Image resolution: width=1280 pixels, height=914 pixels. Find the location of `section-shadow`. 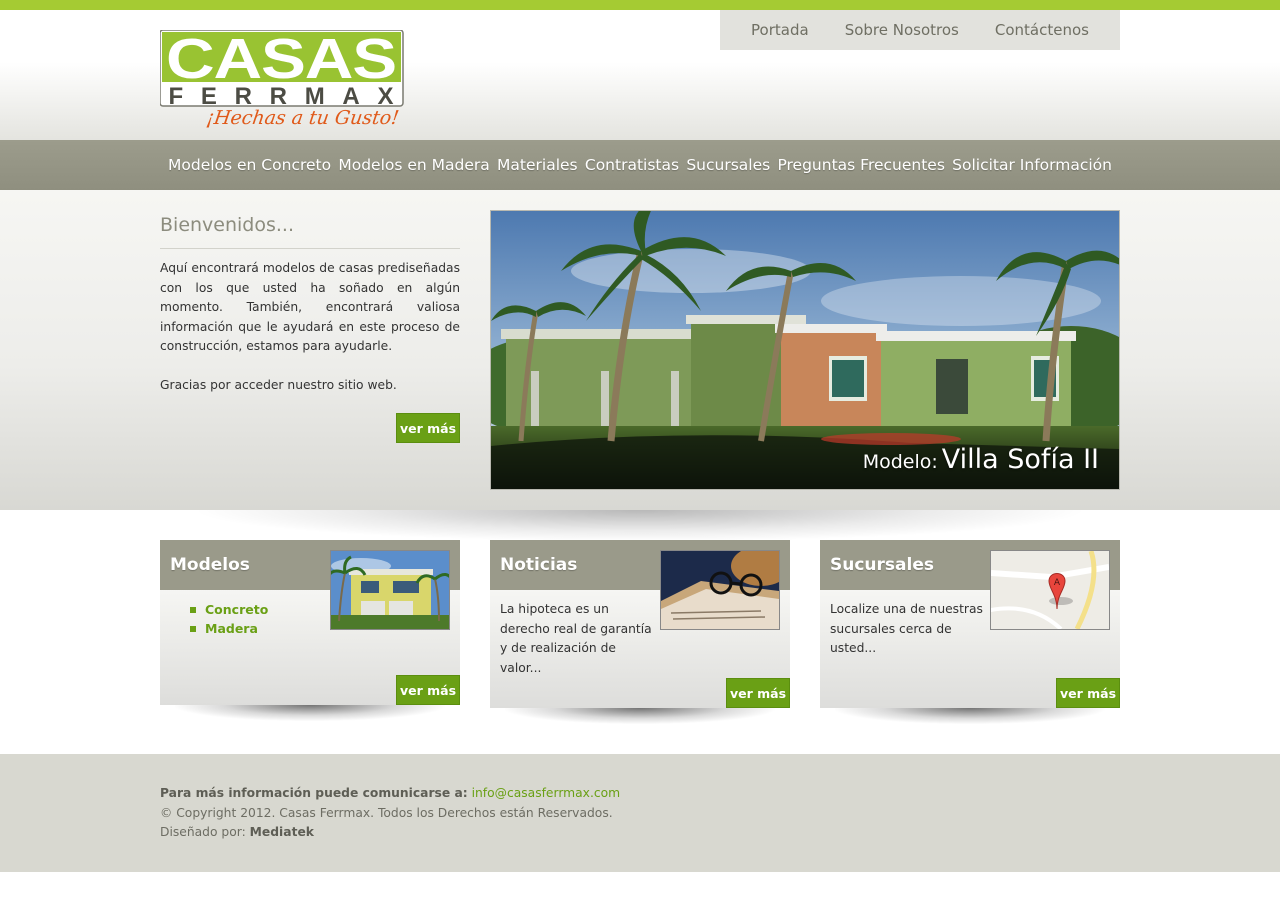

section-shadow is located at coordinates (640, 526).